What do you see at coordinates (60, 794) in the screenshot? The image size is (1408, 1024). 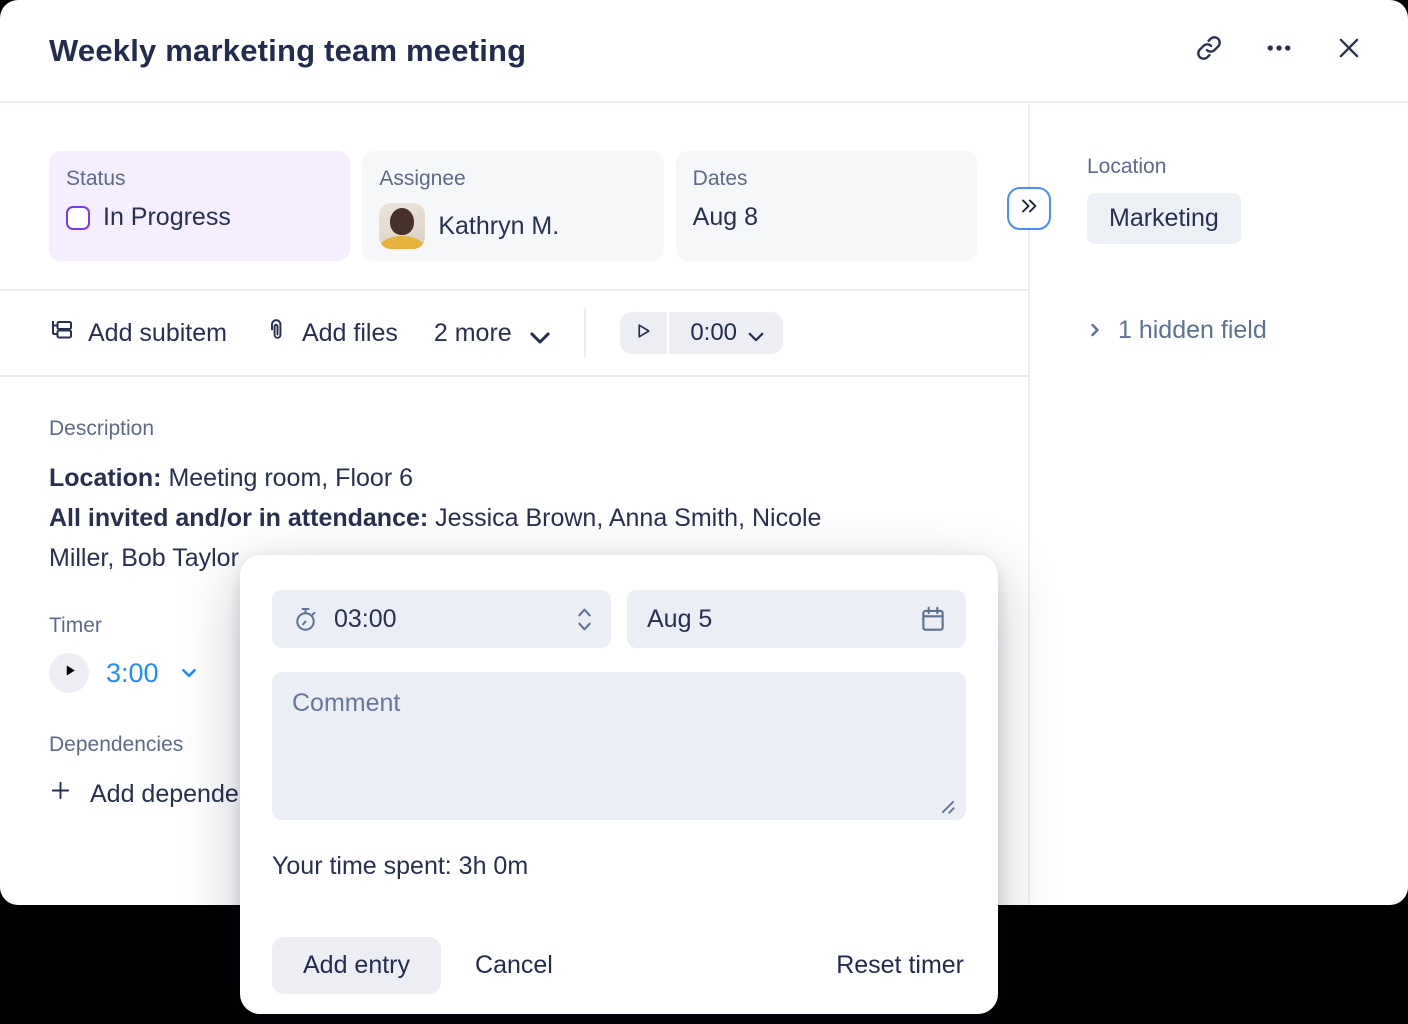 I see `plus-icon` at bounding box center [60, 794].